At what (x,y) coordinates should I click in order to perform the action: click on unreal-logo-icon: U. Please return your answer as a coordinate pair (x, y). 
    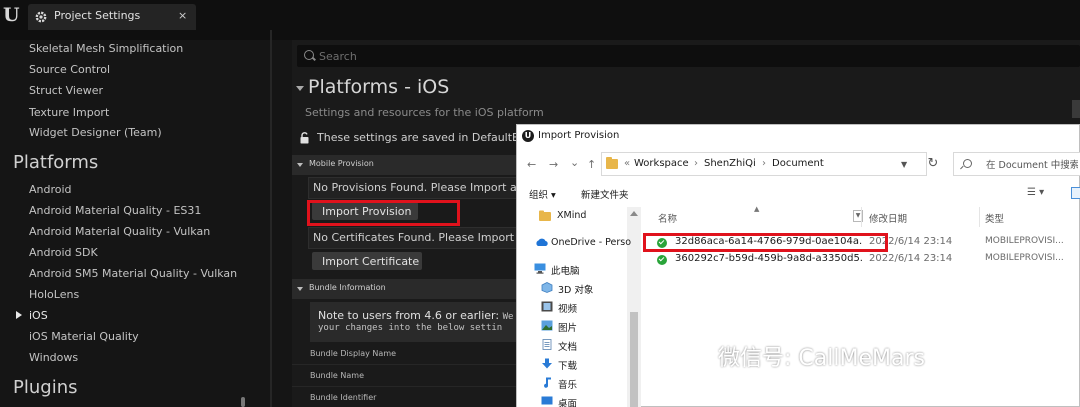
    Looking at the image, I should click on (528, 136).